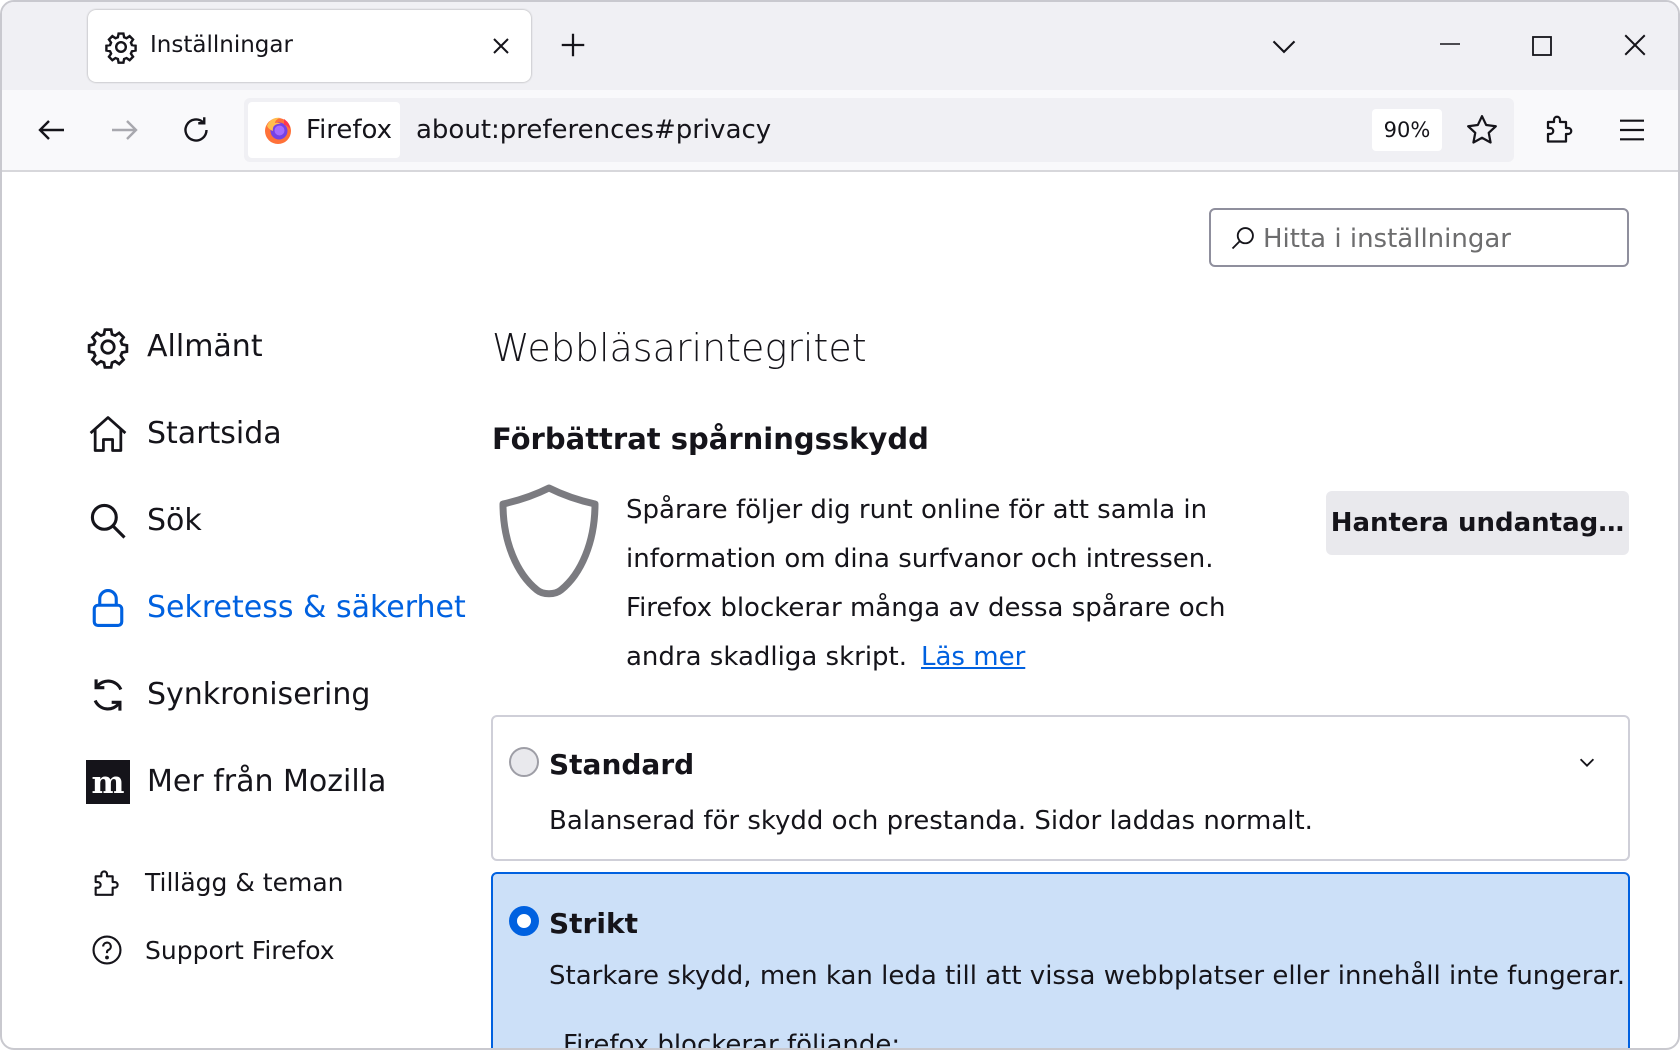 This screenshot has height=1050, width=1680. Describe the element at coordinates (244, 882) in the screenshot. I see `sidebar-item-label: Tillägg & teman` at that location.